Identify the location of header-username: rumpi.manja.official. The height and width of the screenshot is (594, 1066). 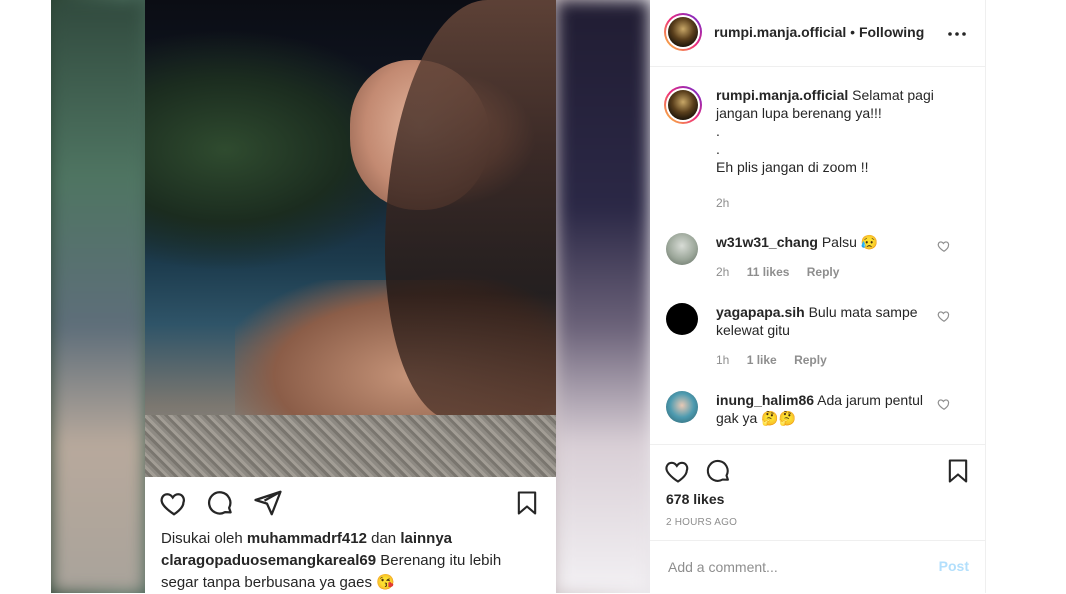
(780, 32).